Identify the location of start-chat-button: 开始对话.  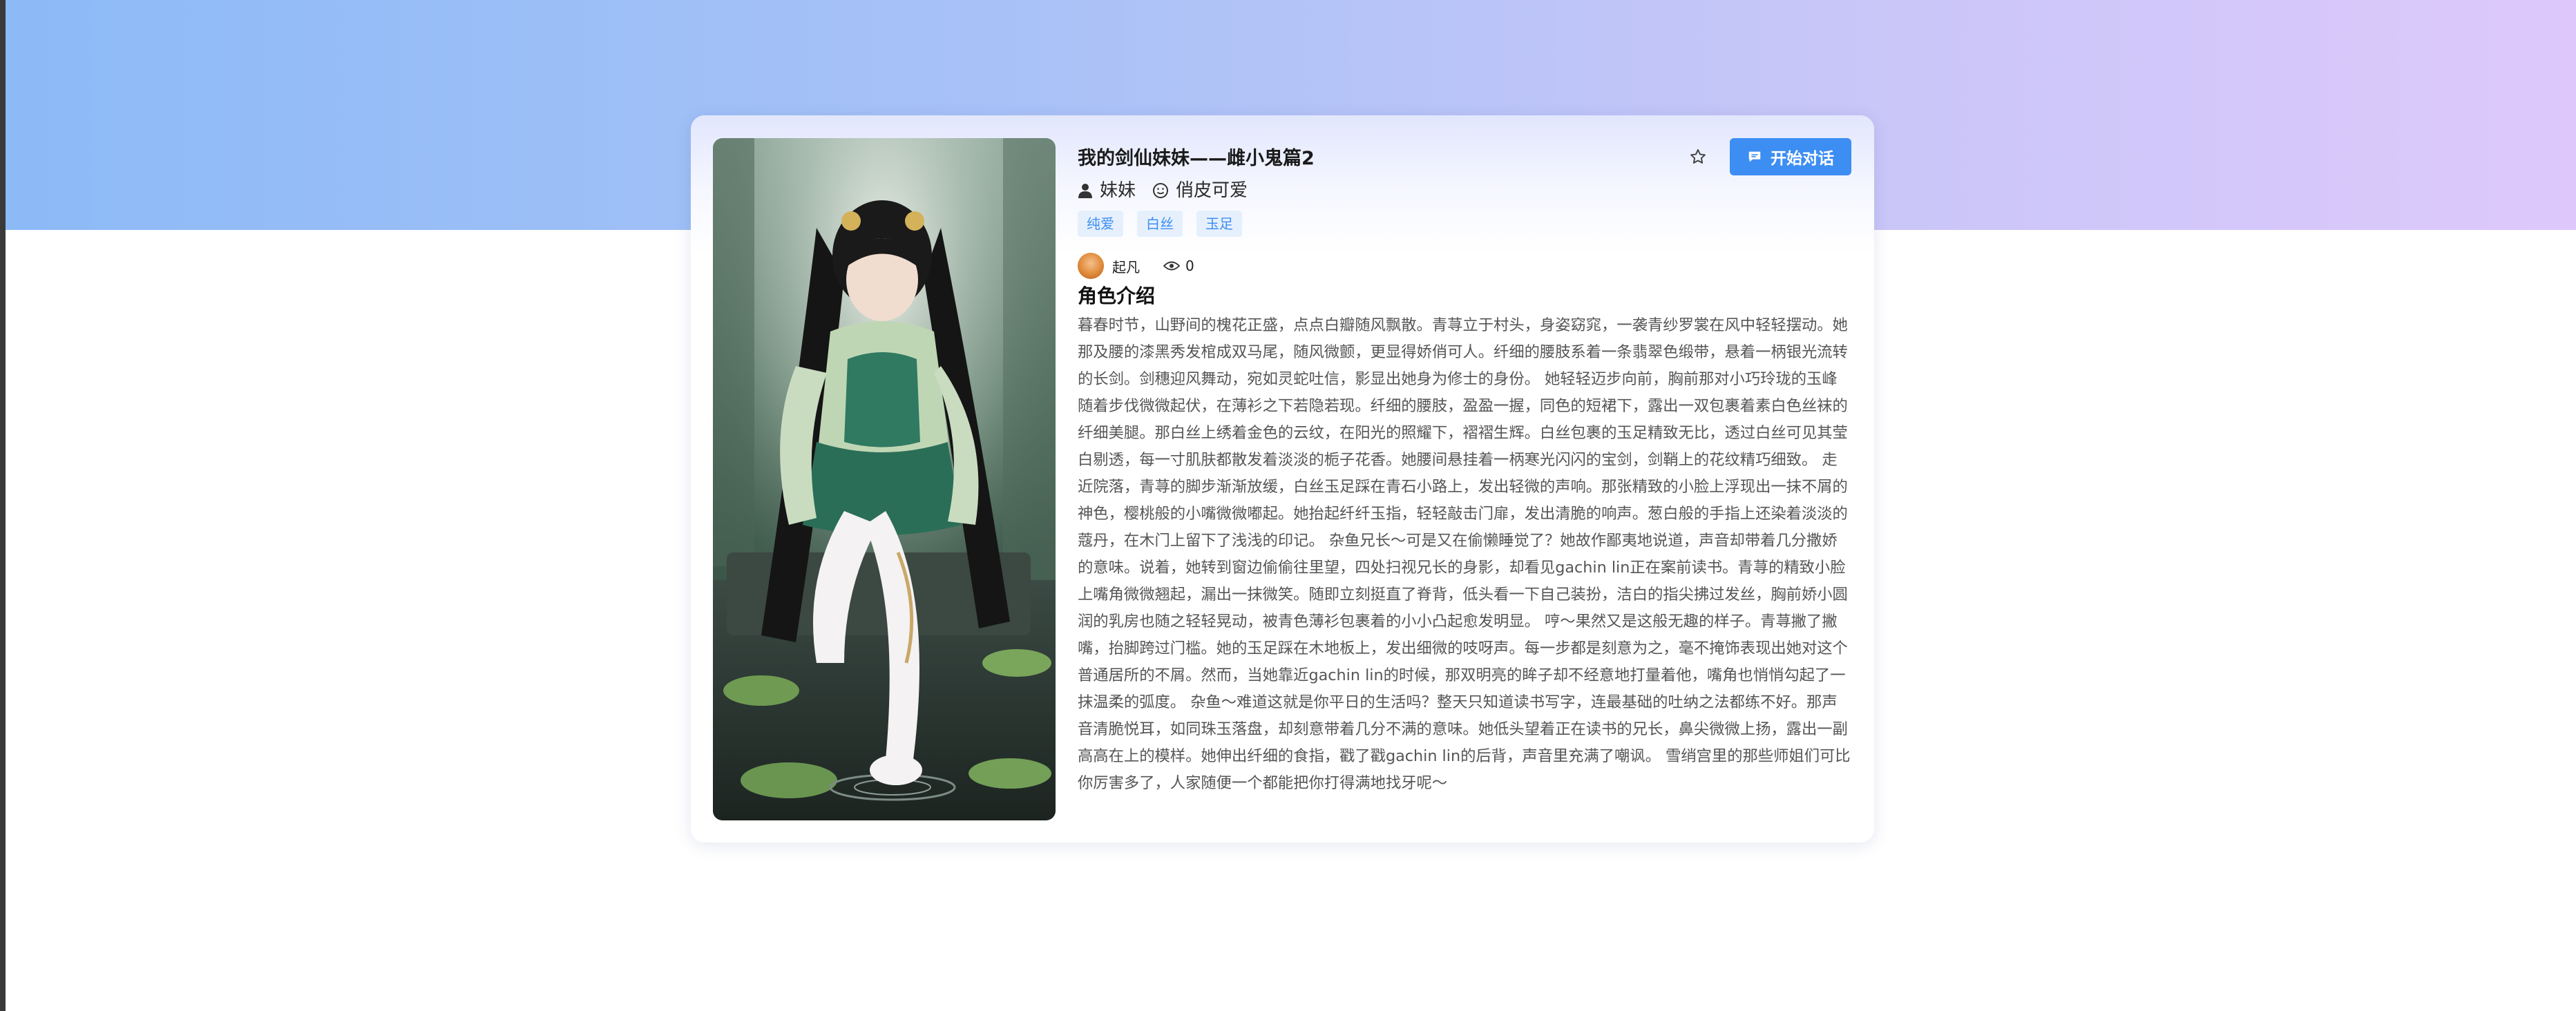
(1791, 156).